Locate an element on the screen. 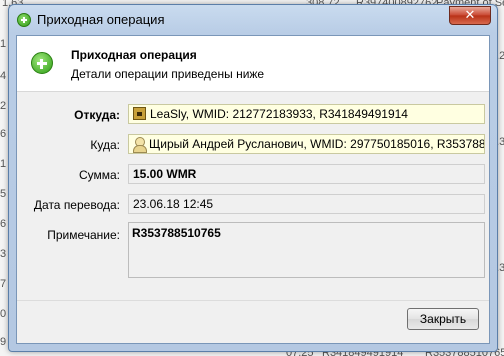  amount-field: 15.00 WMR is located at coordinates (306, 174).